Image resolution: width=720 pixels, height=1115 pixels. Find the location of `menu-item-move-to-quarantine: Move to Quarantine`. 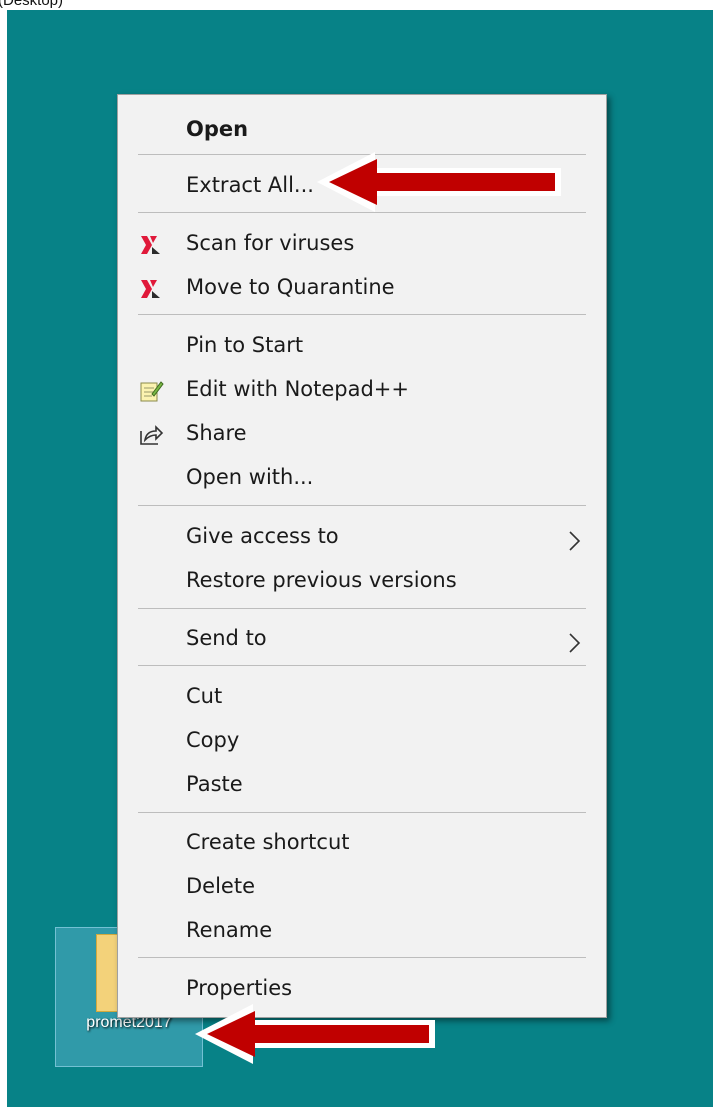

menu-item-move-to-quarantine: Move to Quarantine is located at coordinates (362, 287).